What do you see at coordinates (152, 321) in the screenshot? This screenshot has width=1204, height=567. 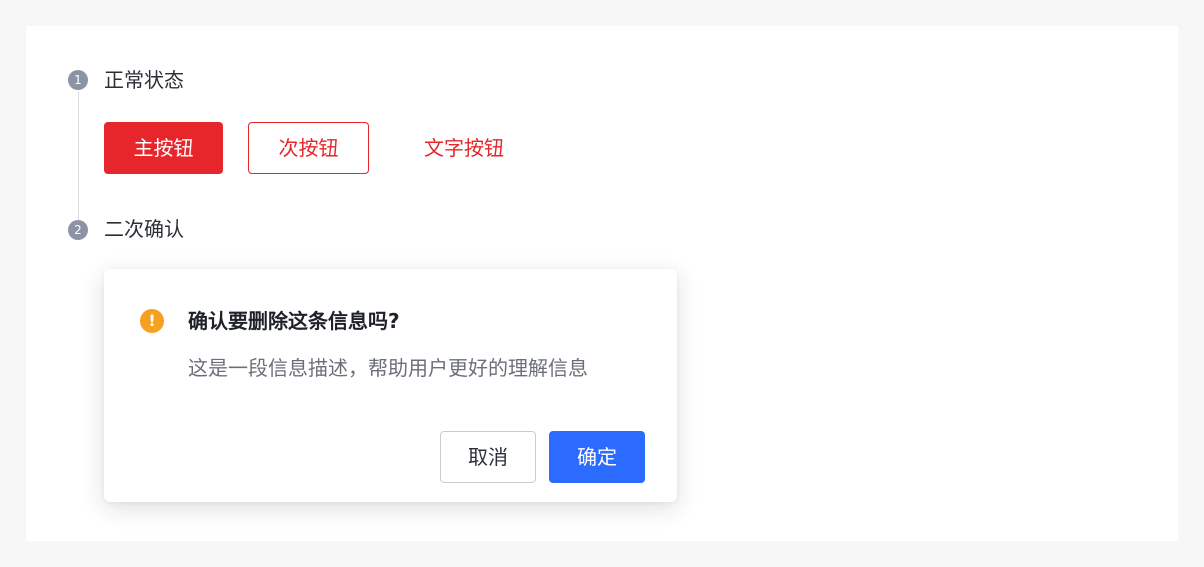 I see `exclamation-icon: !` at bounding box center [152, 321].